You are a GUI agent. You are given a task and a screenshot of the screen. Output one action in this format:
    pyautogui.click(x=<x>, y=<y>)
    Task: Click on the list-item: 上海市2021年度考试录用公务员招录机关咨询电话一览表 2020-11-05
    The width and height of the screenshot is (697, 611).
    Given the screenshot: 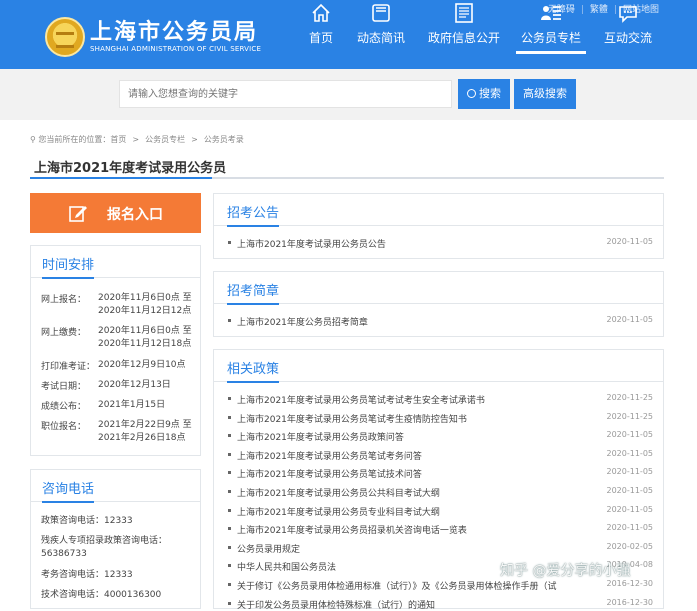 What is the action you would take?
    pyautogui.click(x=440, y=529)
    